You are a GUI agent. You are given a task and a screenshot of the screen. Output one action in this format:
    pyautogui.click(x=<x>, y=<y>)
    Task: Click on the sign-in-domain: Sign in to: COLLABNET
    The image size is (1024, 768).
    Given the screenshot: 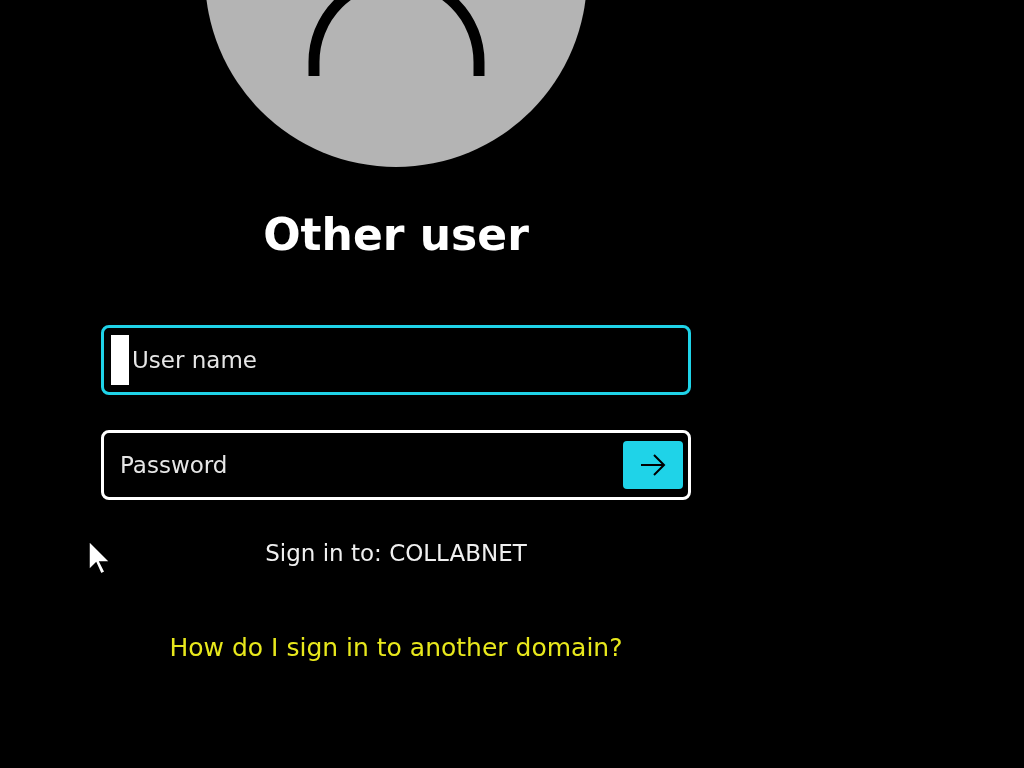 What is the action you would take?
    pyautogui.click(x=396, y=553)
    